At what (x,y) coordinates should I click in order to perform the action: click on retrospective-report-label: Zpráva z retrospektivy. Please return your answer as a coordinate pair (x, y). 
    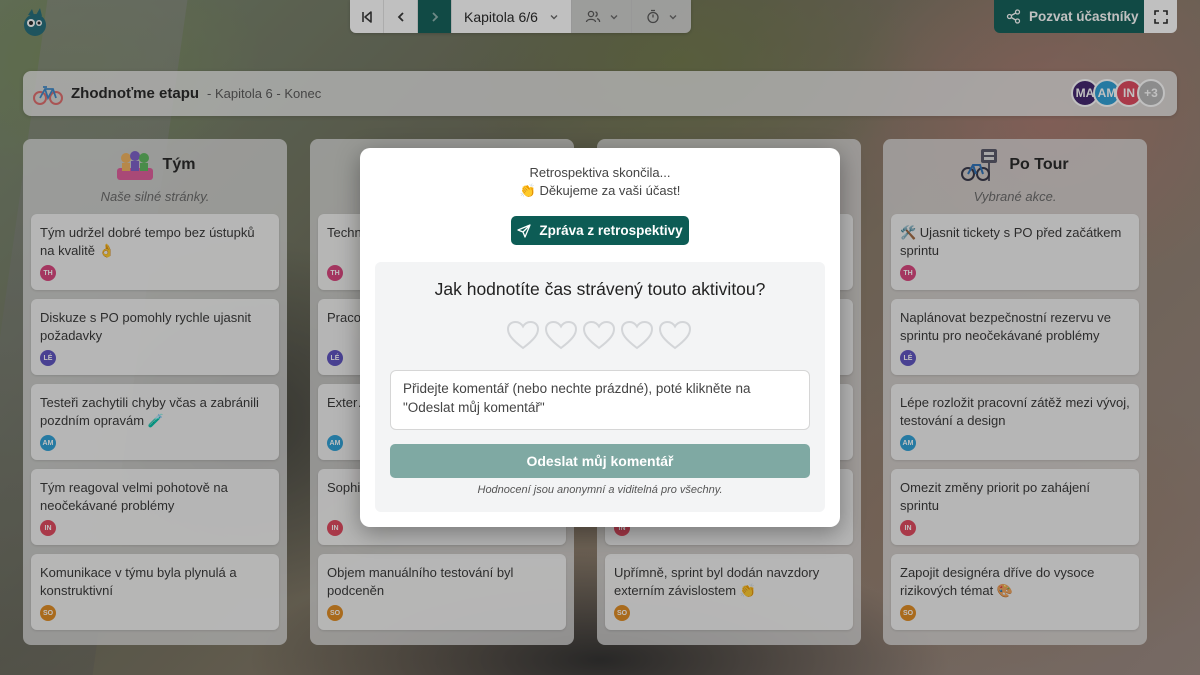
    Looking at the image, I should click on (611, 230).